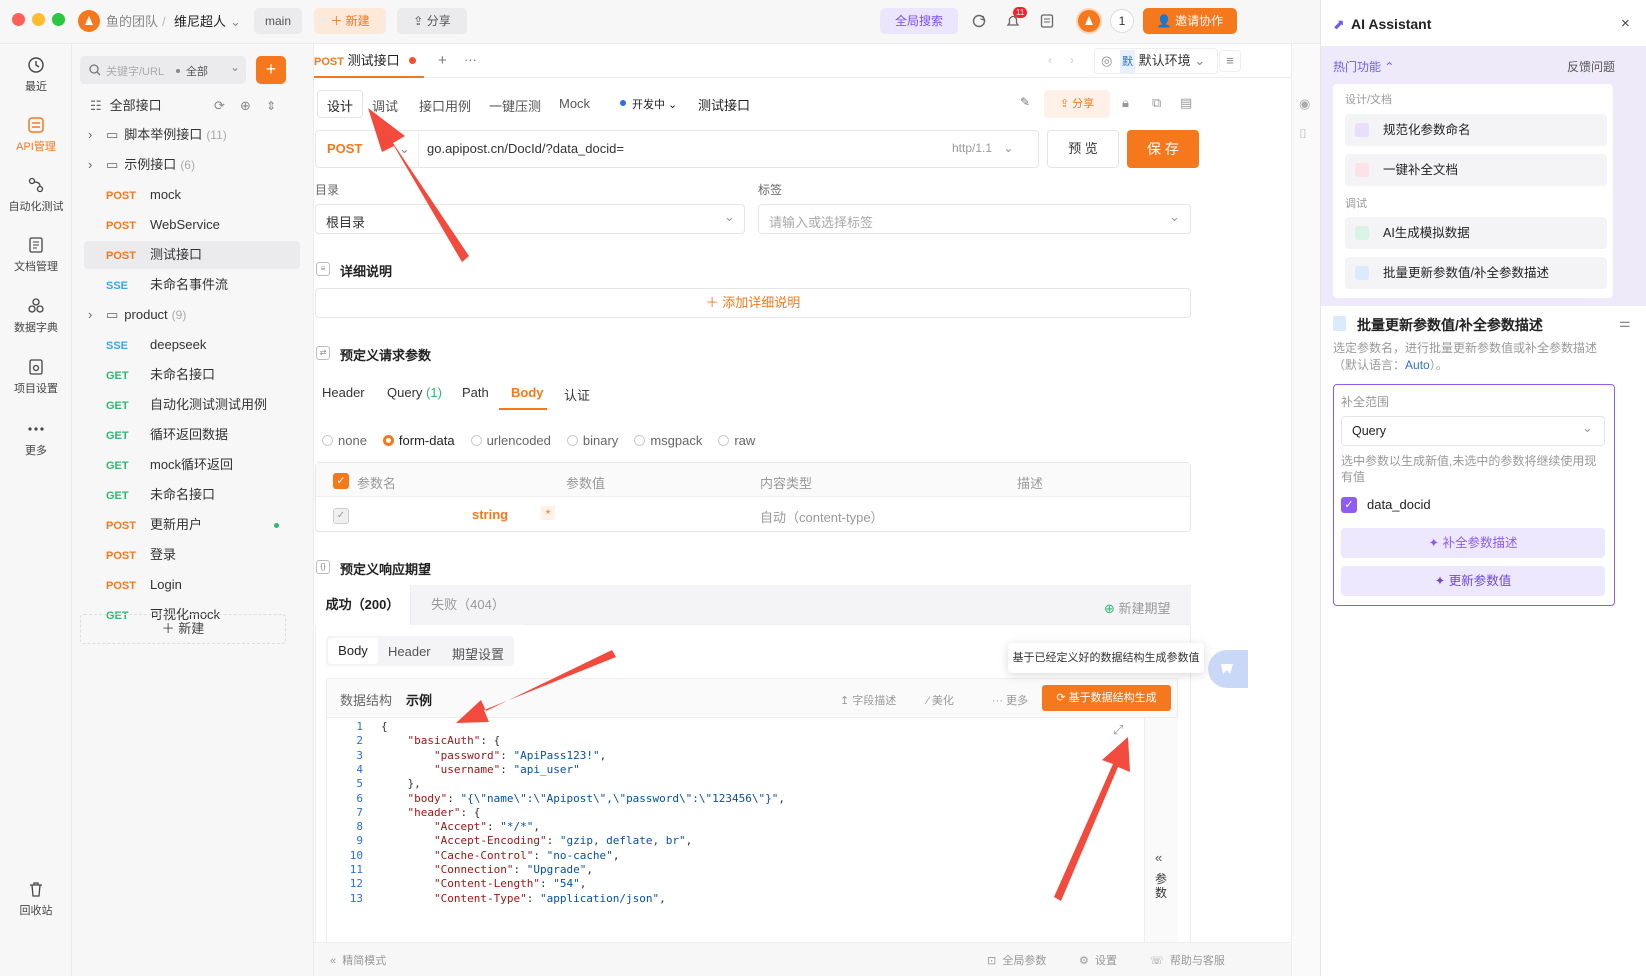 Image resolution: width=1646 pixels, height=976 pixels. I want to click on hot-features-toggle: 热门功能 ⌃, so click(1363, 66).